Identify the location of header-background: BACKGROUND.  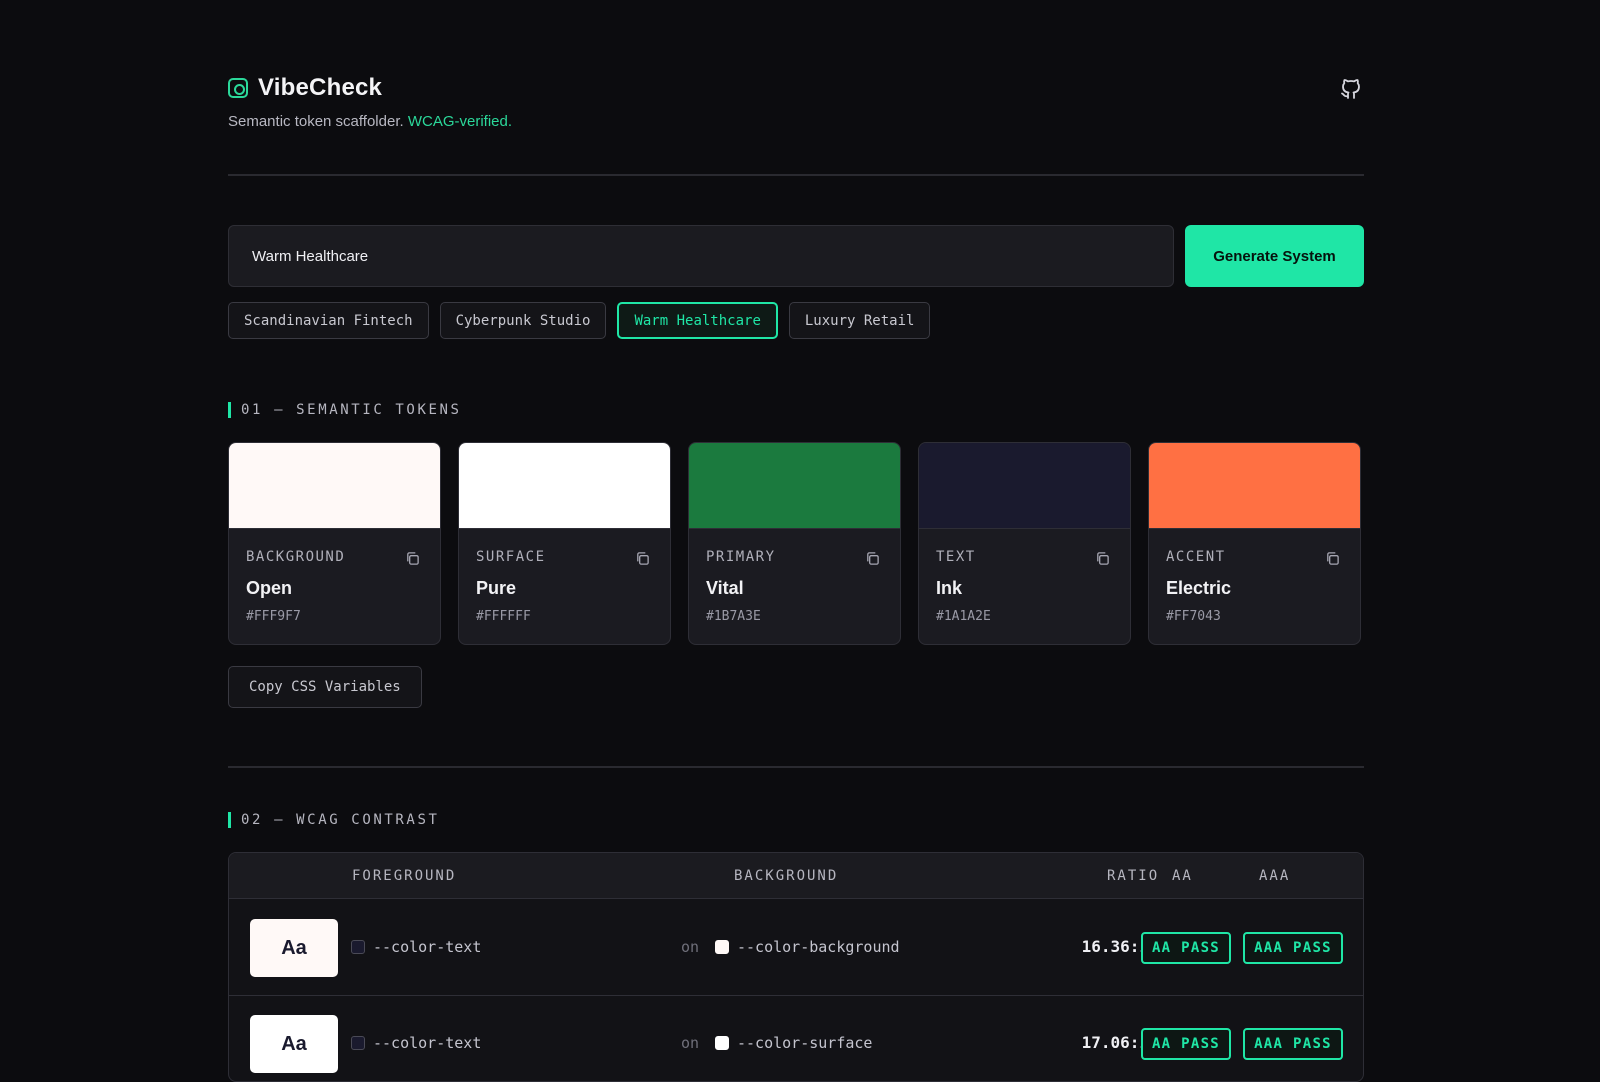
(786, 876).